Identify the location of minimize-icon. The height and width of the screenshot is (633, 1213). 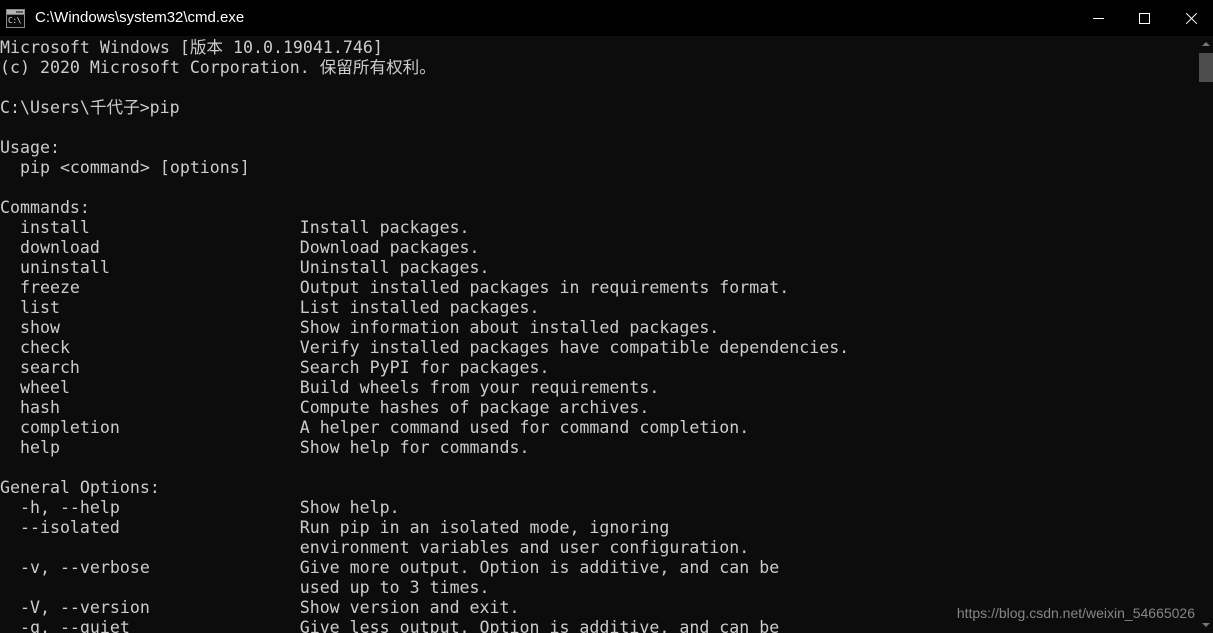
(1098, 18).